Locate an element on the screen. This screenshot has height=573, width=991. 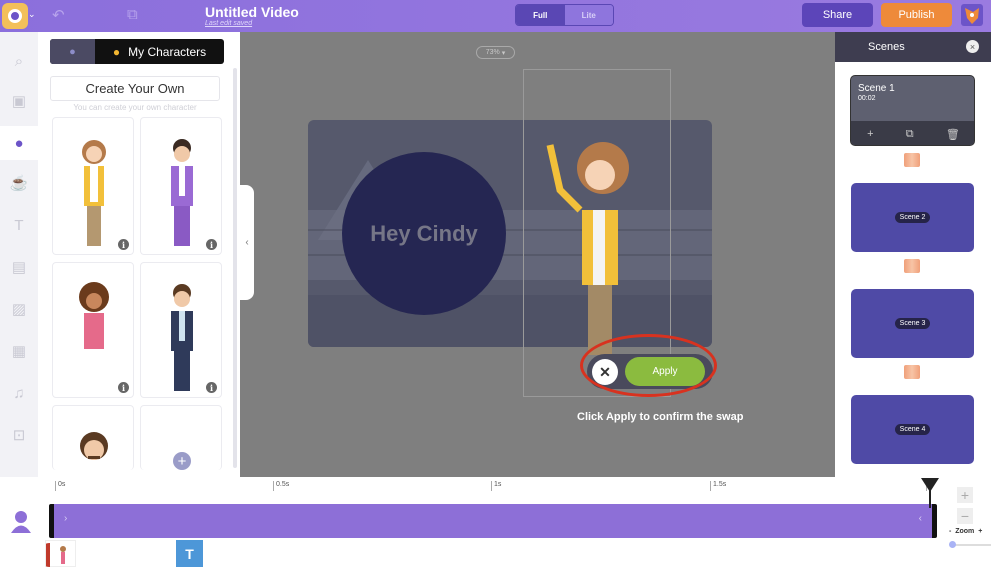
undo-icon: ↶ is located at coordinates (58, 15).